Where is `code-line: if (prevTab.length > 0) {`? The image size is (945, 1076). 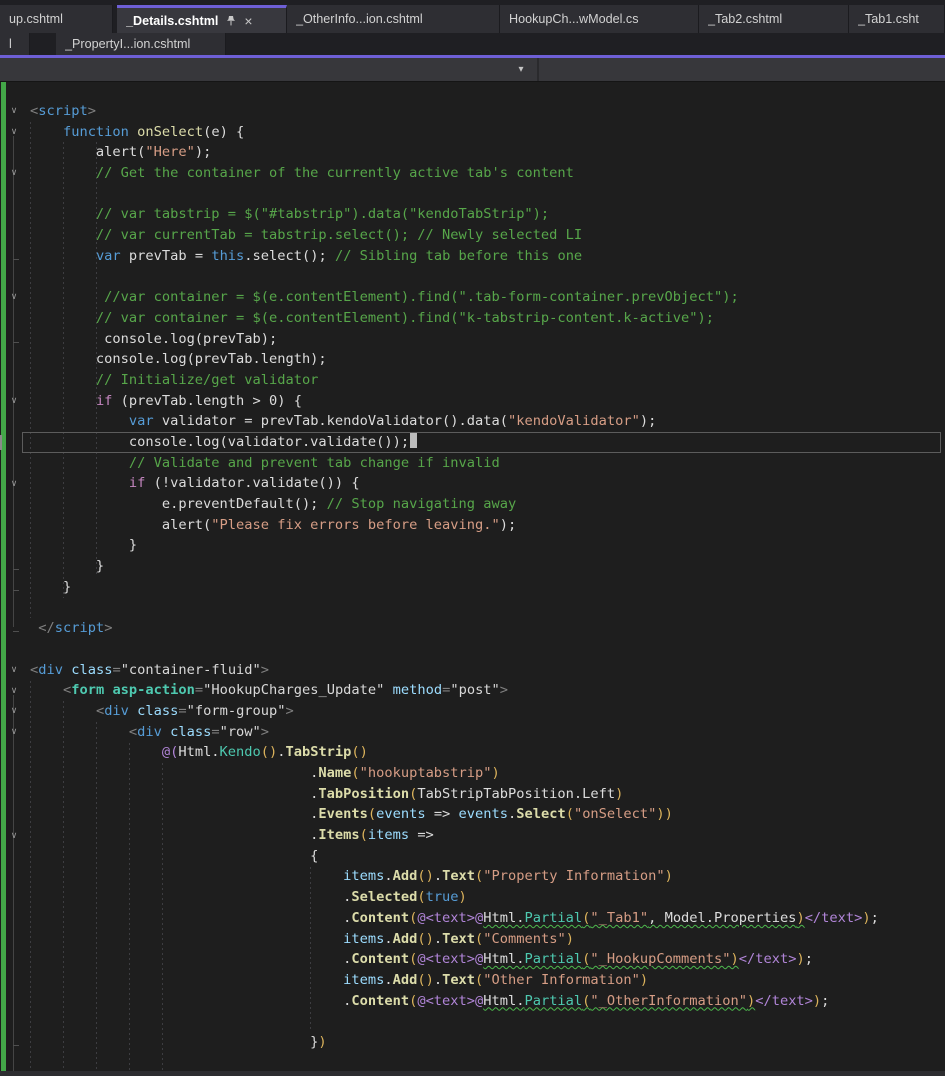 code-line: if (prevTab.length > 0) { is located at coordinates (487, 401).